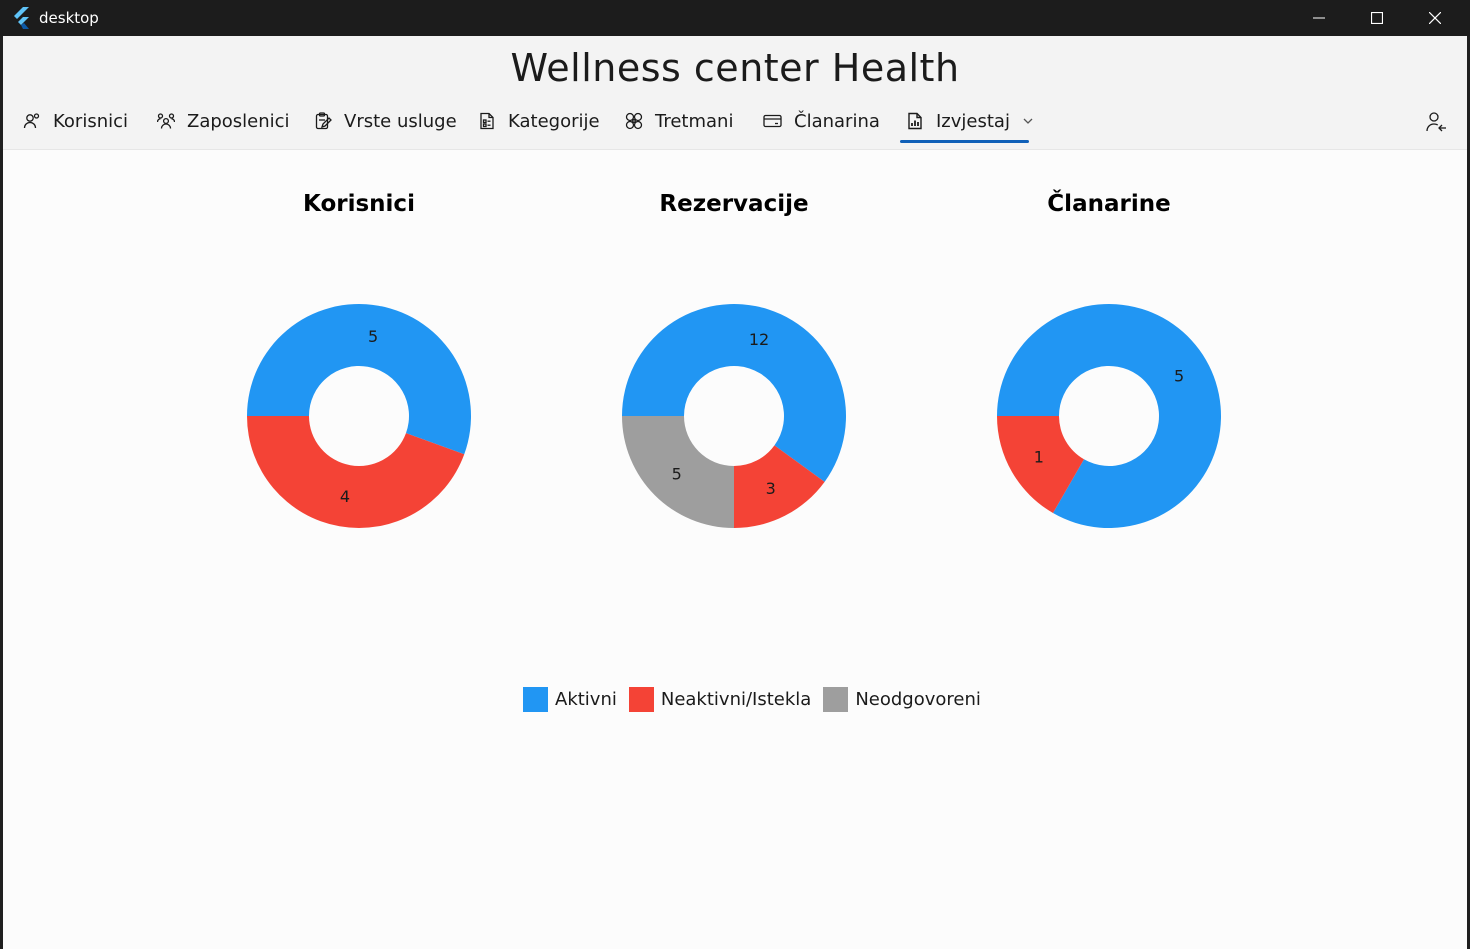 Image resolution: width=1470 pixels, height=949 pixels. What do you see at coordinates (345, 496) in the screenshot?
I see `slice-value-label: 4` at bounding box center [345, 496].